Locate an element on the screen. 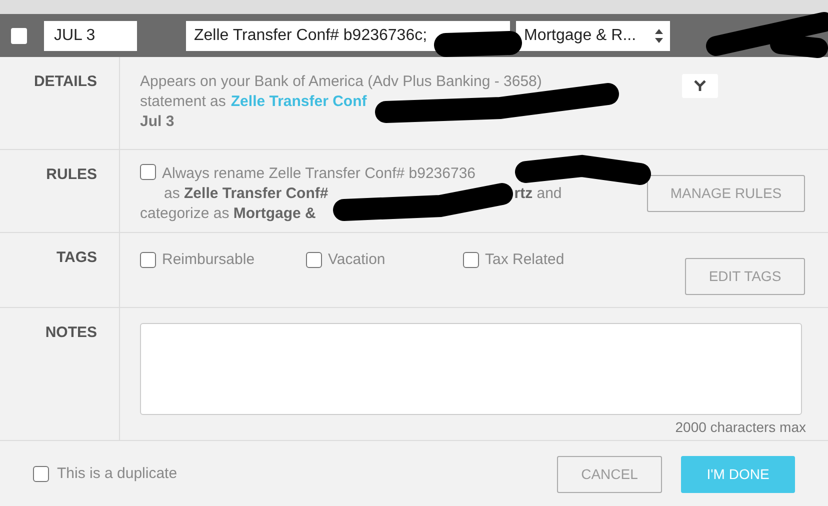  rule-text: rtz and is located at coordinates (538, 194).